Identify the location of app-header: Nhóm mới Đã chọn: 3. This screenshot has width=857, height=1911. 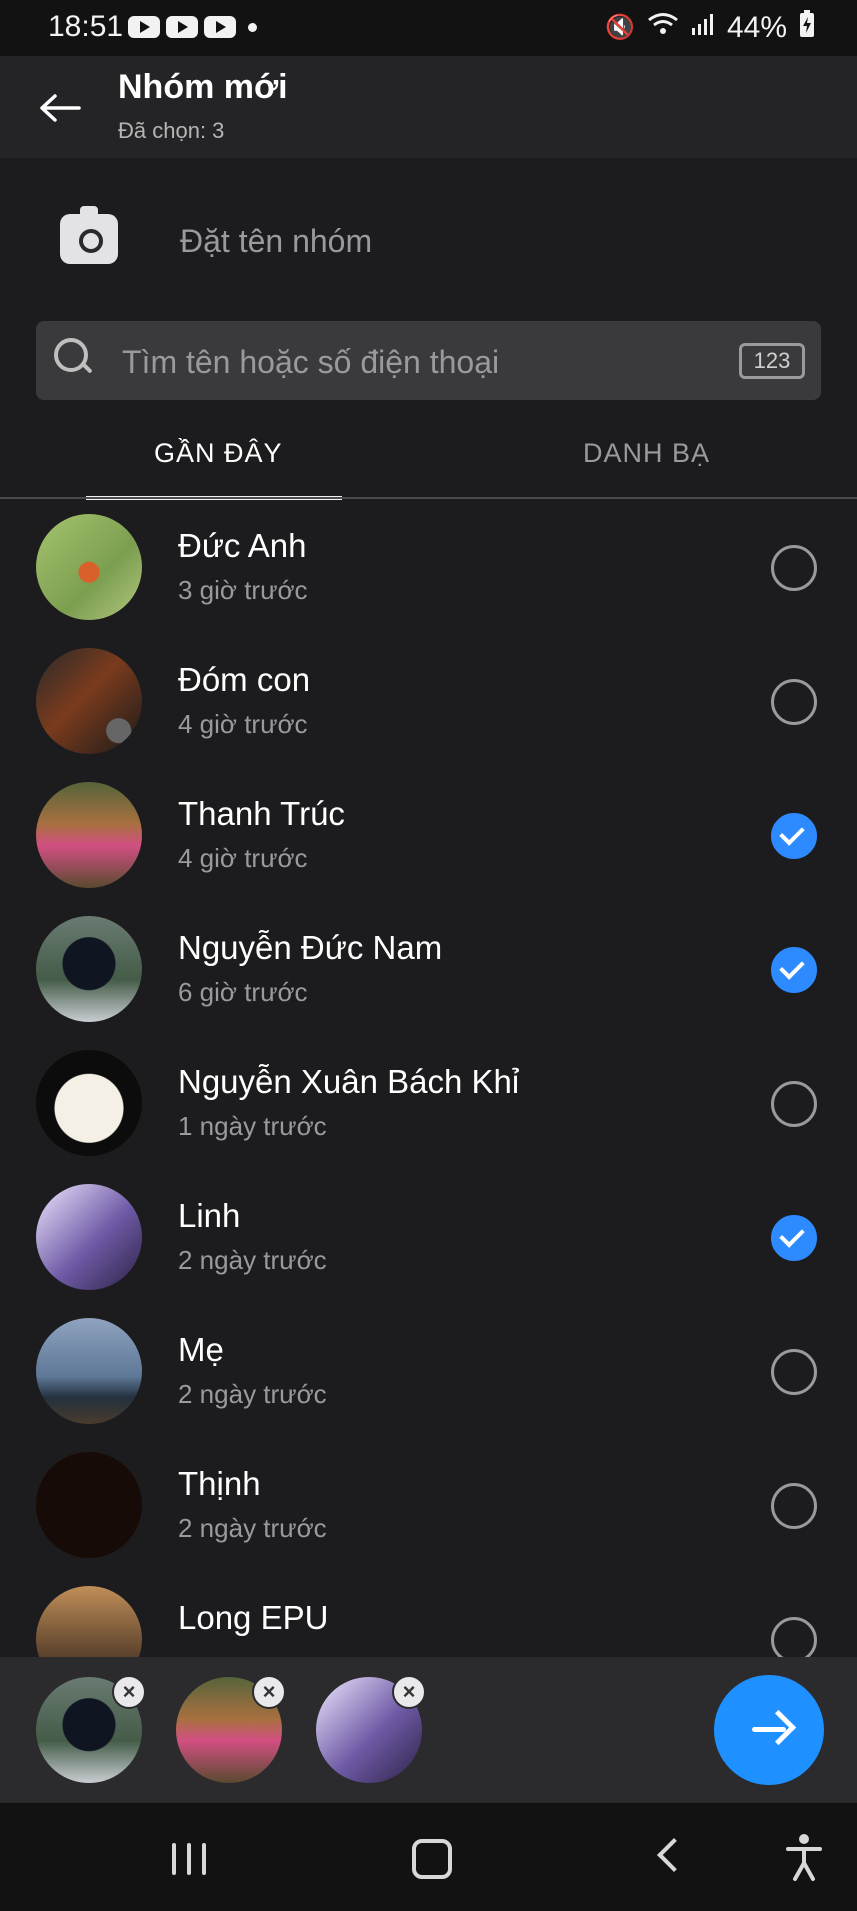
(428, 107).